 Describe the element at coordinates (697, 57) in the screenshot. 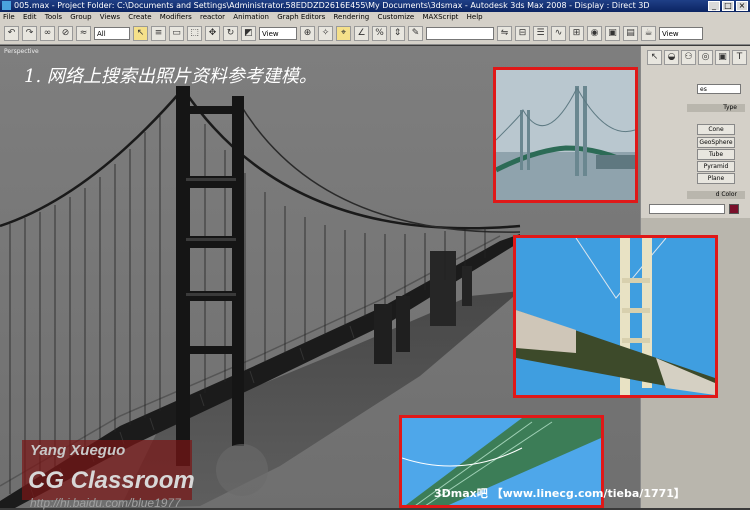

I see `command-panel-tabs: ↖ ◒ ⚇ ◎ ▣ T` at that location.